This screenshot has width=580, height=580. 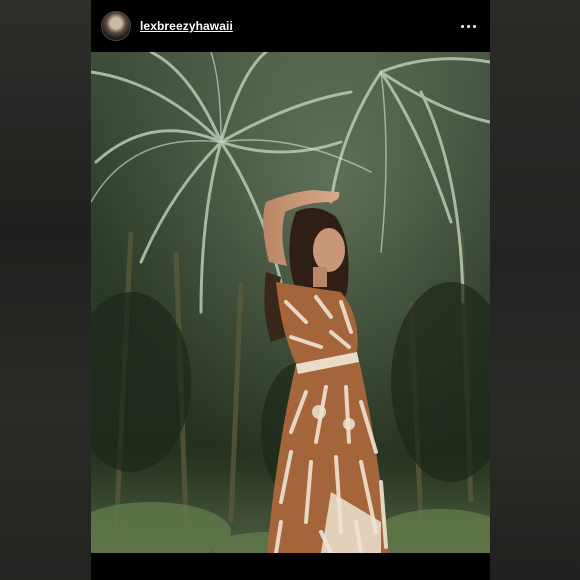 What do you see at coordinates (290, 566) in the screenshot?
I see `post-footer` at bounding box center [290, 566].